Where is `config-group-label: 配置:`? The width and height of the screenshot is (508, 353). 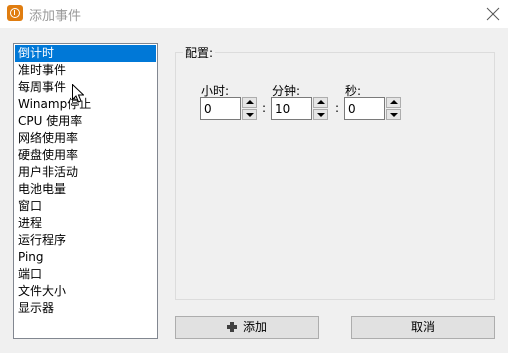
config-group-label: 配置: is located at coordinates (199, 52).